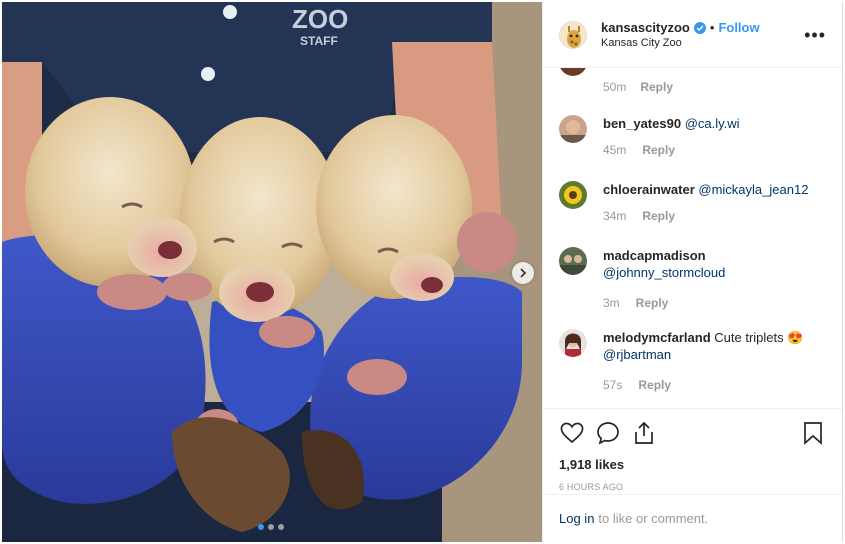 Image resolution: width=845 pixels, height=544 pixels. I want to click on comment-item: ben_yates90 @ca.ly.wi 45m Reply, so click(692, 137).